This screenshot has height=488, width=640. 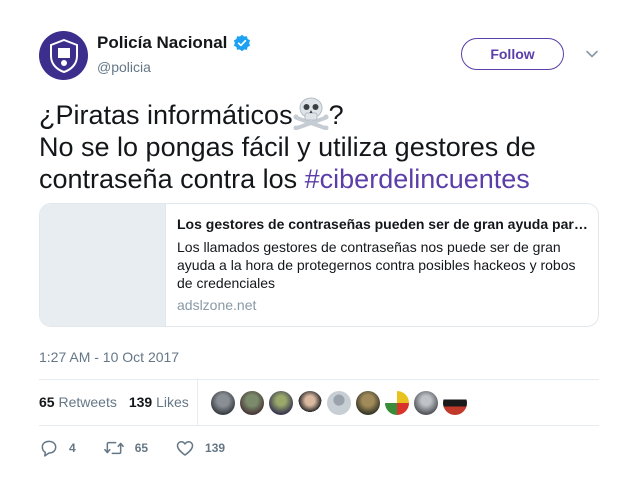 What do you see at coordinates (125, 448) in the screenshot?
I see `retweet-action: 65` at bounding box center [125, 448].